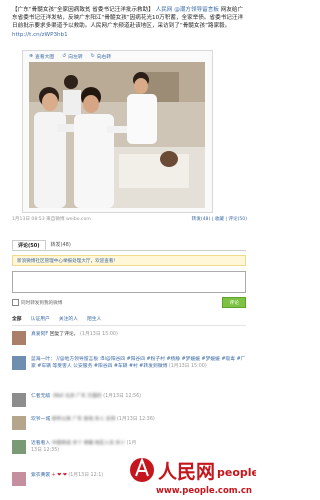 The height and width of the screenshot is (500, 320). Describe the element at coordinates (219, 219) in the screenshot. I see `post-actions: 转发(48) | 收藏 | 评论(50)` at that location.